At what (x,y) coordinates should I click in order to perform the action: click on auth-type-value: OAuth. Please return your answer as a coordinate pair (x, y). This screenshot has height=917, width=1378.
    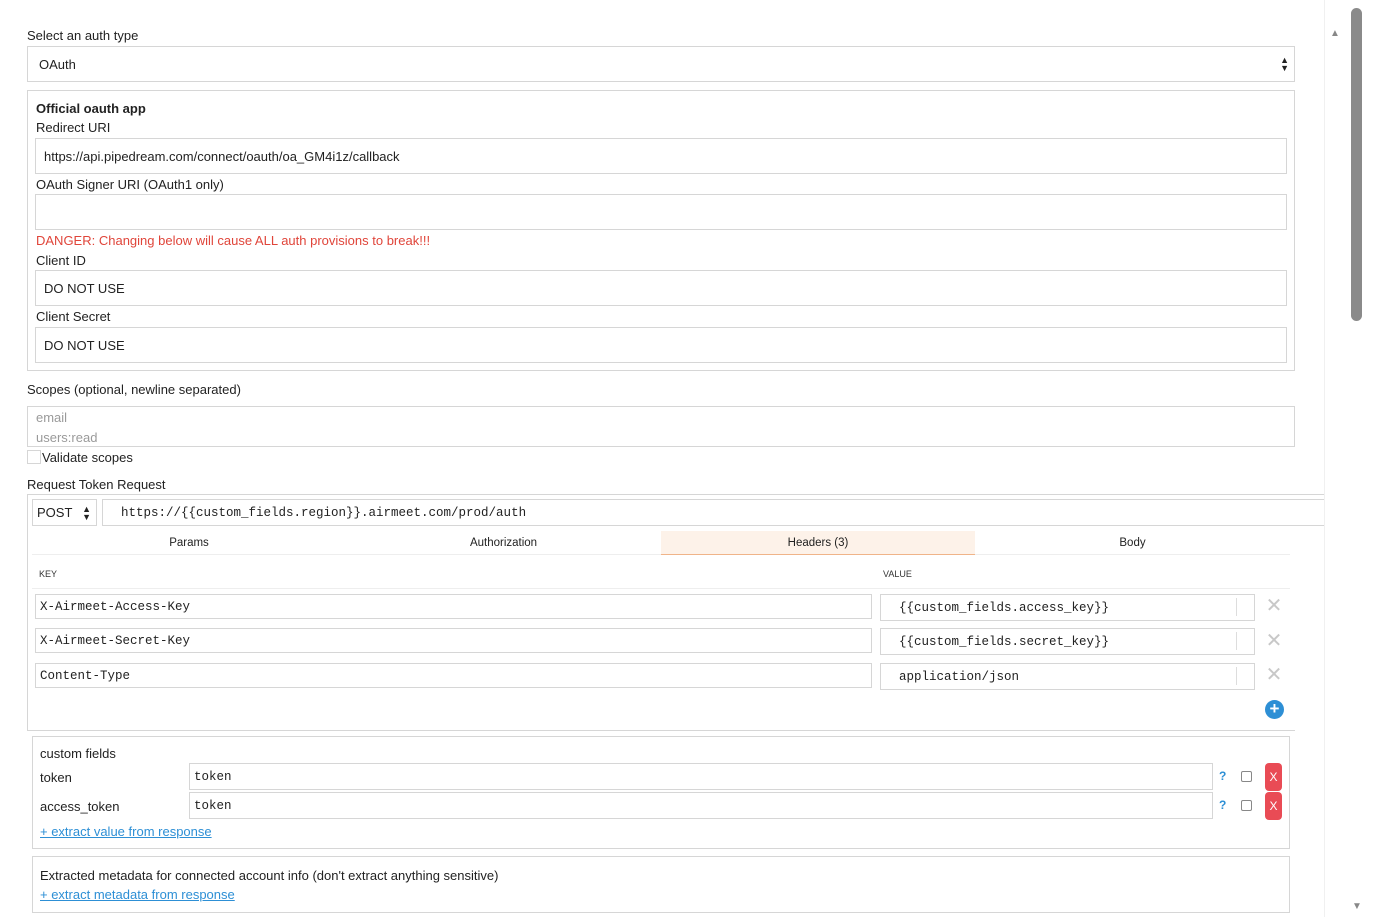
    Looking at the image, I should click on (57, 64).